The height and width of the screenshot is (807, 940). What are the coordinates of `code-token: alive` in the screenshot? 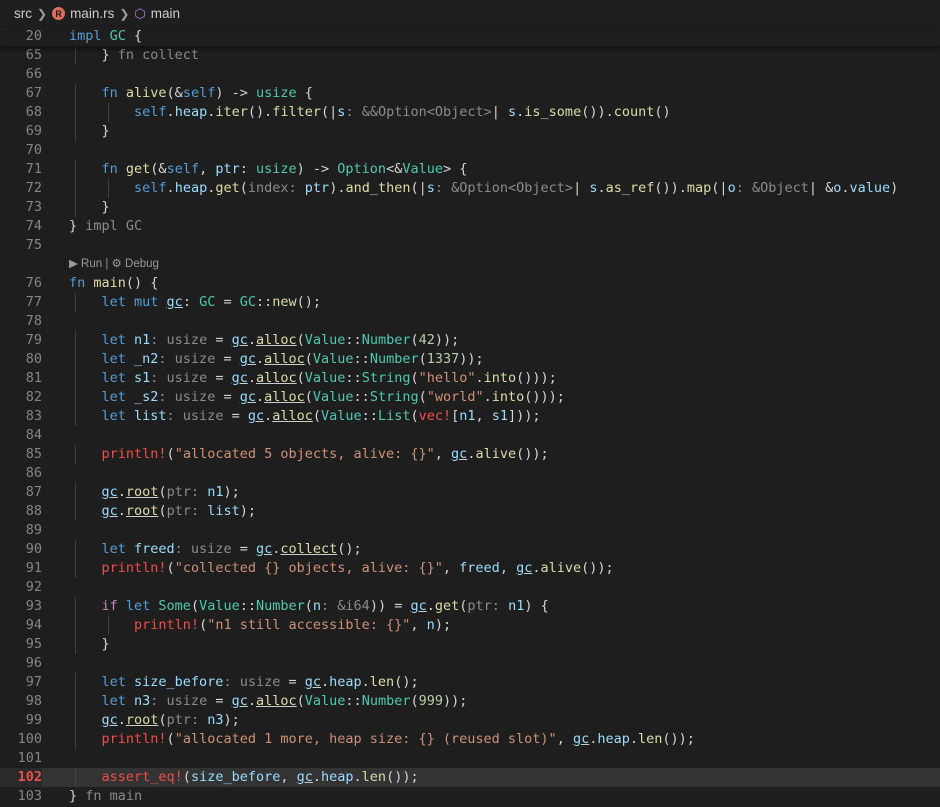 It's located at (496, 454).